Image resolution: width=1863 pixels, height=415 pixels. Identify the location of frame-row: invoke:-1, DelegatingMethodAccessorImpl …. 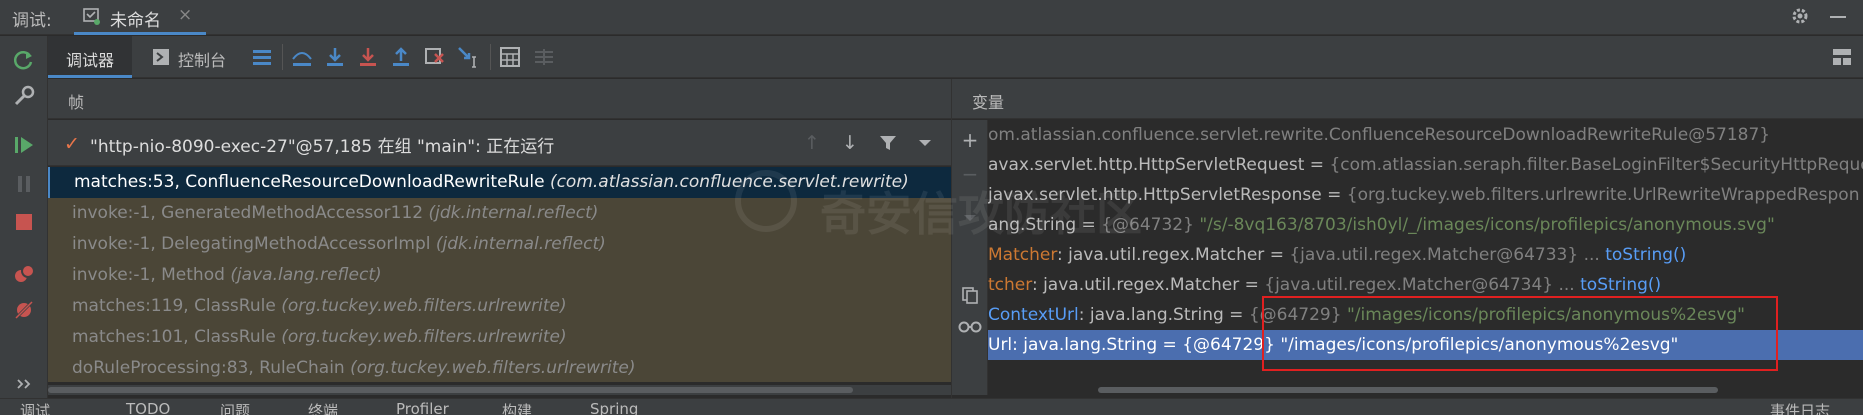
(499, 244).